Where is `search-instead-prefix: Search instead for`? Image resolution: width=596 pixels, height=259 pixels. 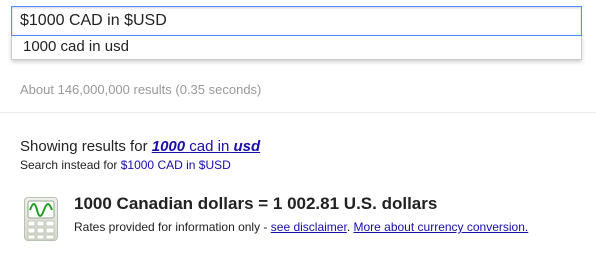
search-instead-prefix: Search instead for is located at coordinates (69, 165).